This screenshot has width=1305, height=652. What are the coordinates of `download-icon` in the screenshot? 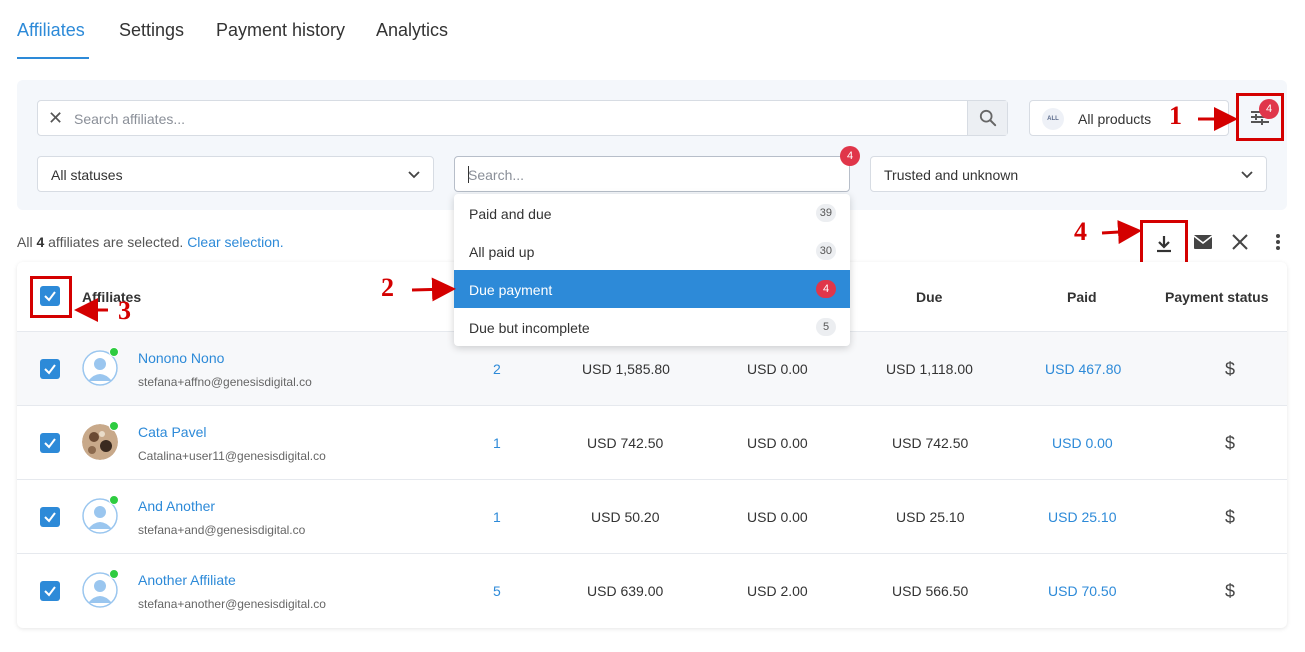 It's located at (1164, 244).